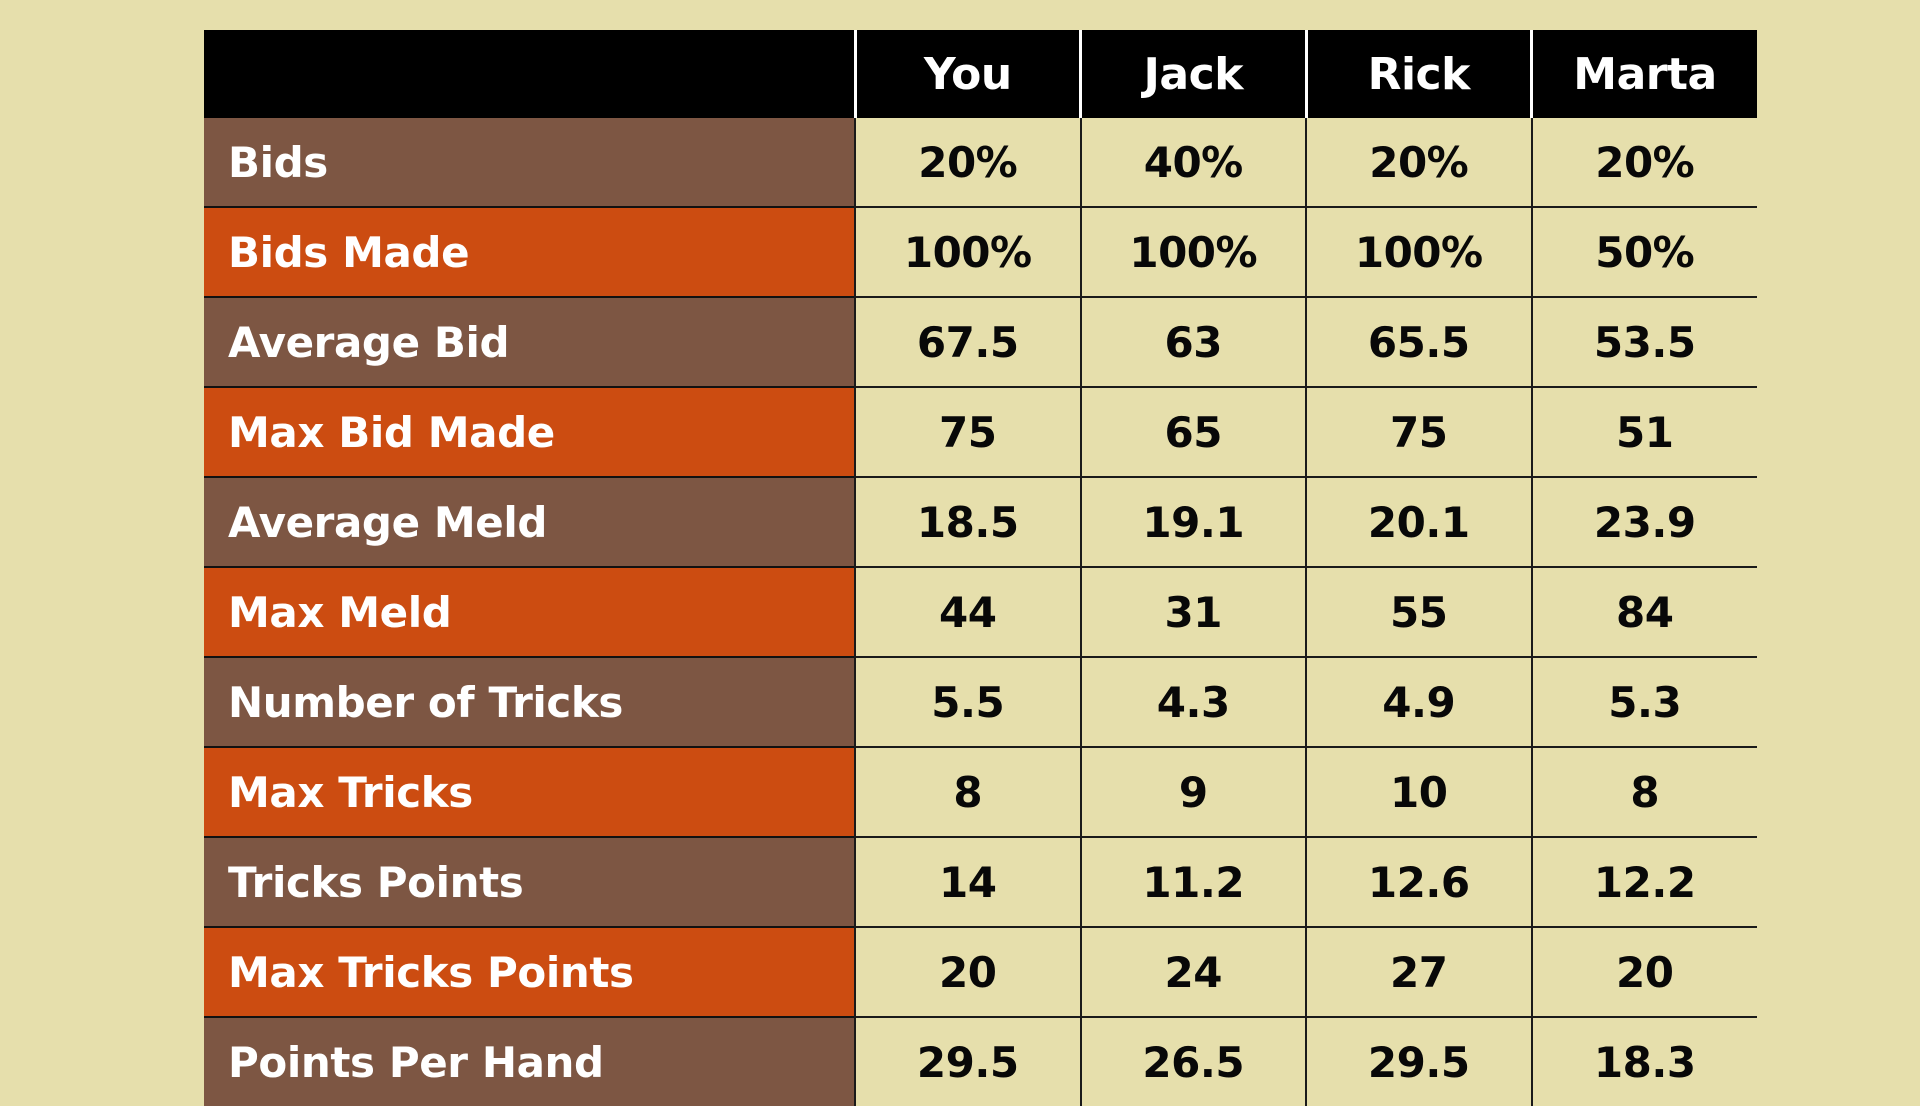 Image resolution: width=1920 pixels, height=1106 pixels. I want to click on column-header-you: You, so click(967, 74).